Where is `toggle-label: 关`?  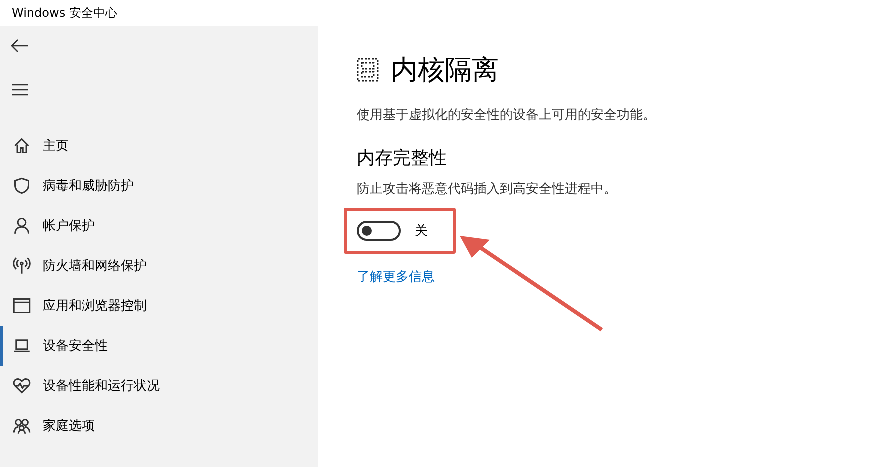 toggle-label: 关 is located at coordinates (421, 231).